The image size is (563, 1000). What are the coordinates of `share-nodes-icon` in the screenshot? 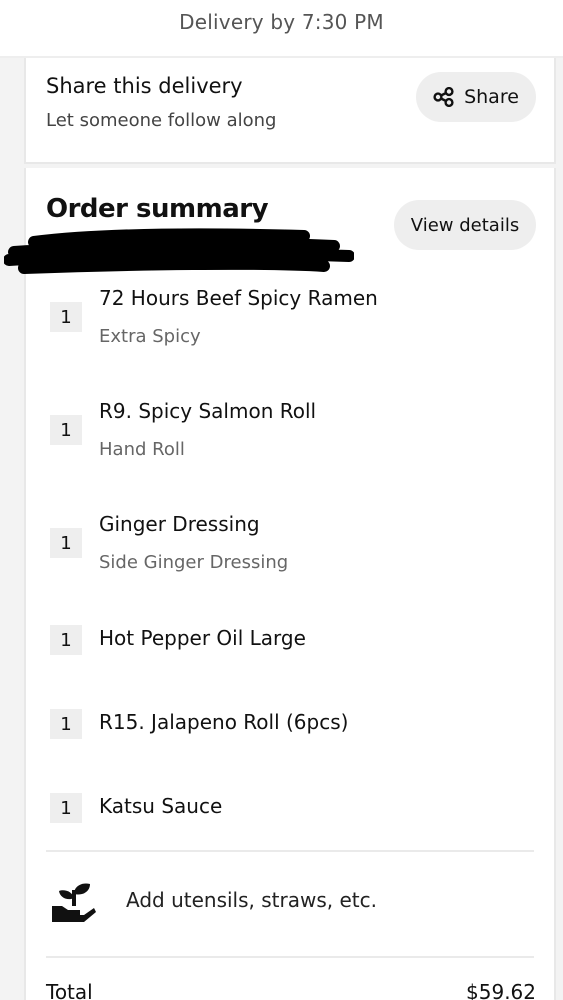 It's located at (444, 97).